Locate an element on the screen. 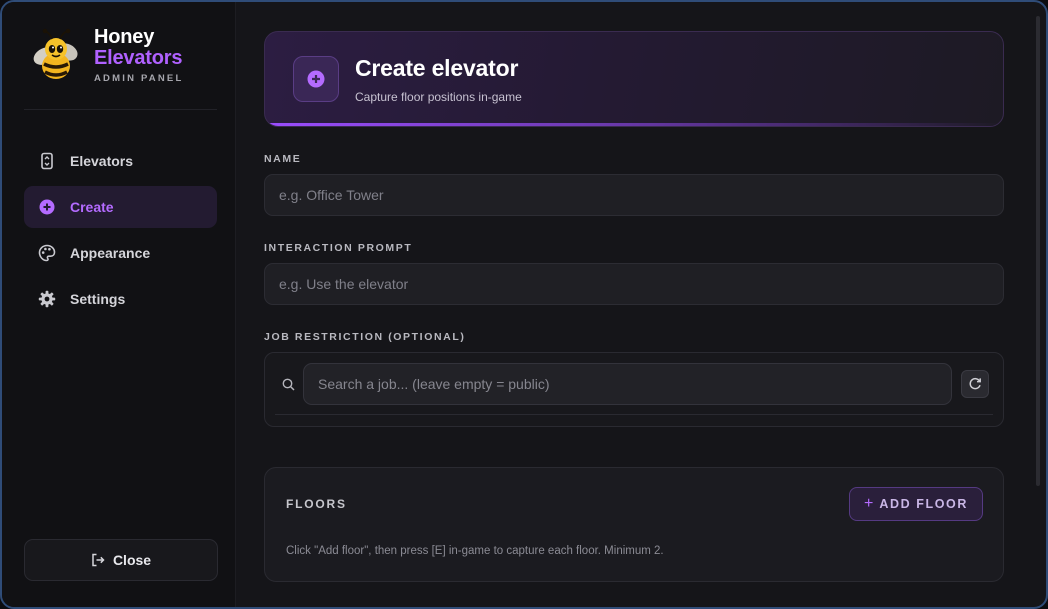 The width and height of the screenshot is (1048, 609). add-floor-label: ADD FLOOR is located at coordinates (924, 504).